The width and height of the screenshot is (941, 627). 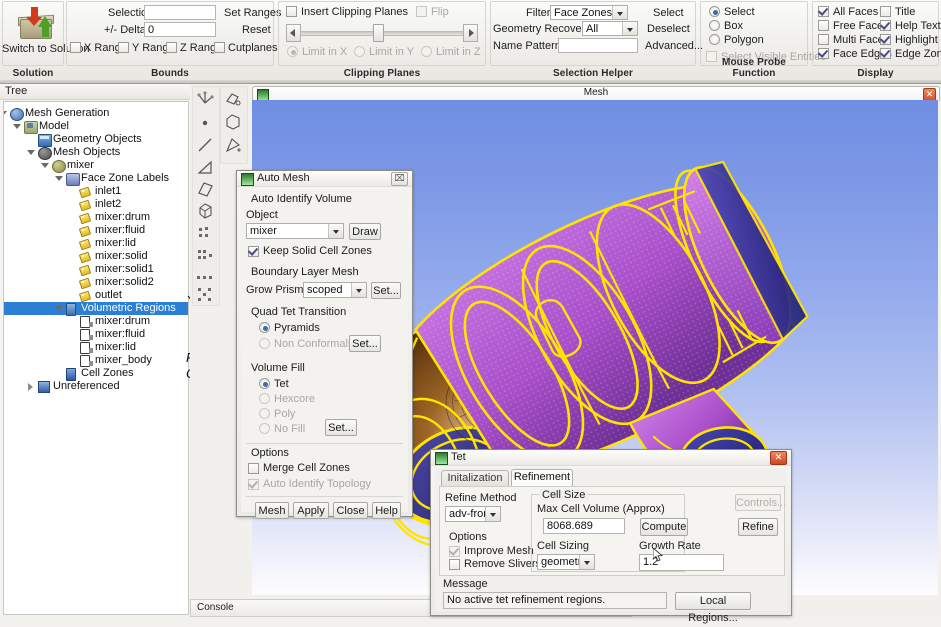 I want to click on highlight-label: Highlight, so click(x=916, y=40).